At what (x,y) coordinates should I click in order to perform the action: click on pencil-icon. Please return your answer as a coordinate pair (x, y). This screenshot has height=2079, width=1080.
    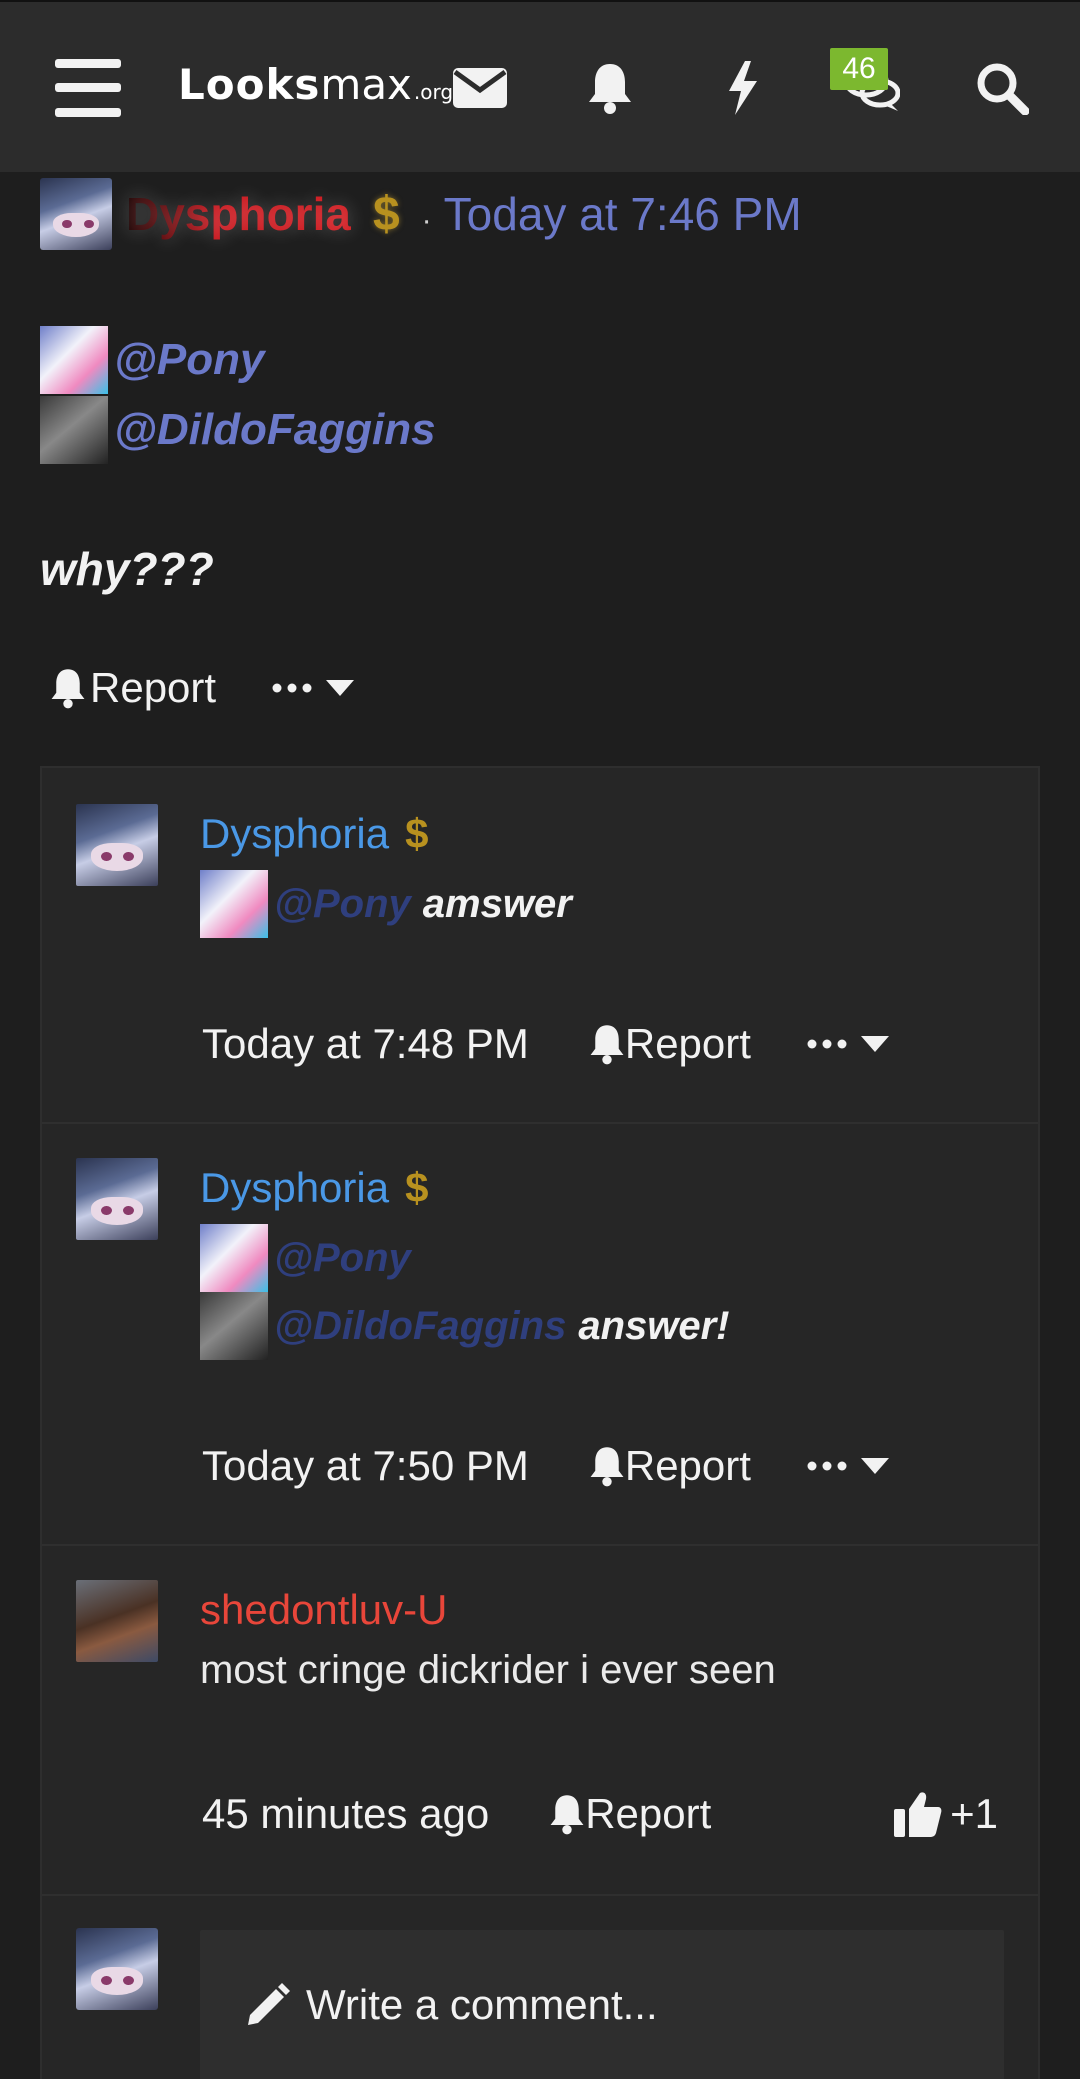
    Looking at the image, I should click on (268, 2005).